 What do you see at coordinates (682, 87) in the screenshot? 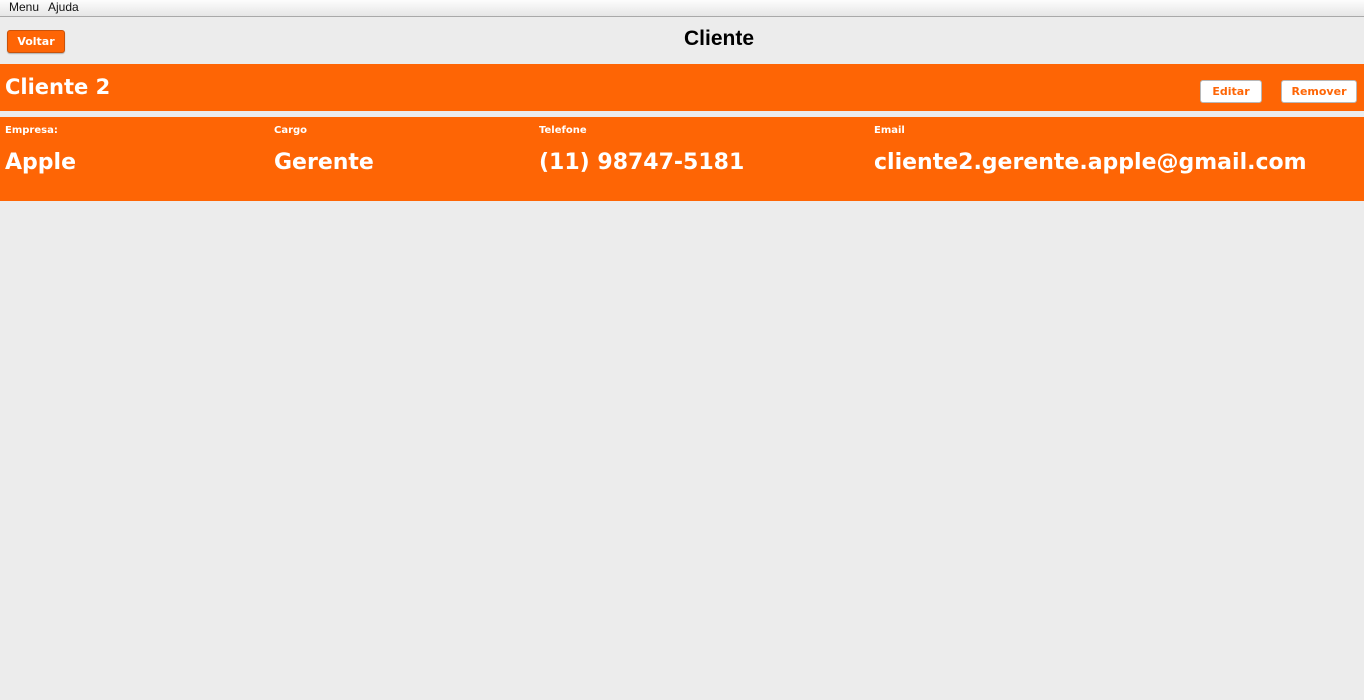
I see `client-header-bar: Cliente 2 Editar Remover` at bounding box center [682, 87].